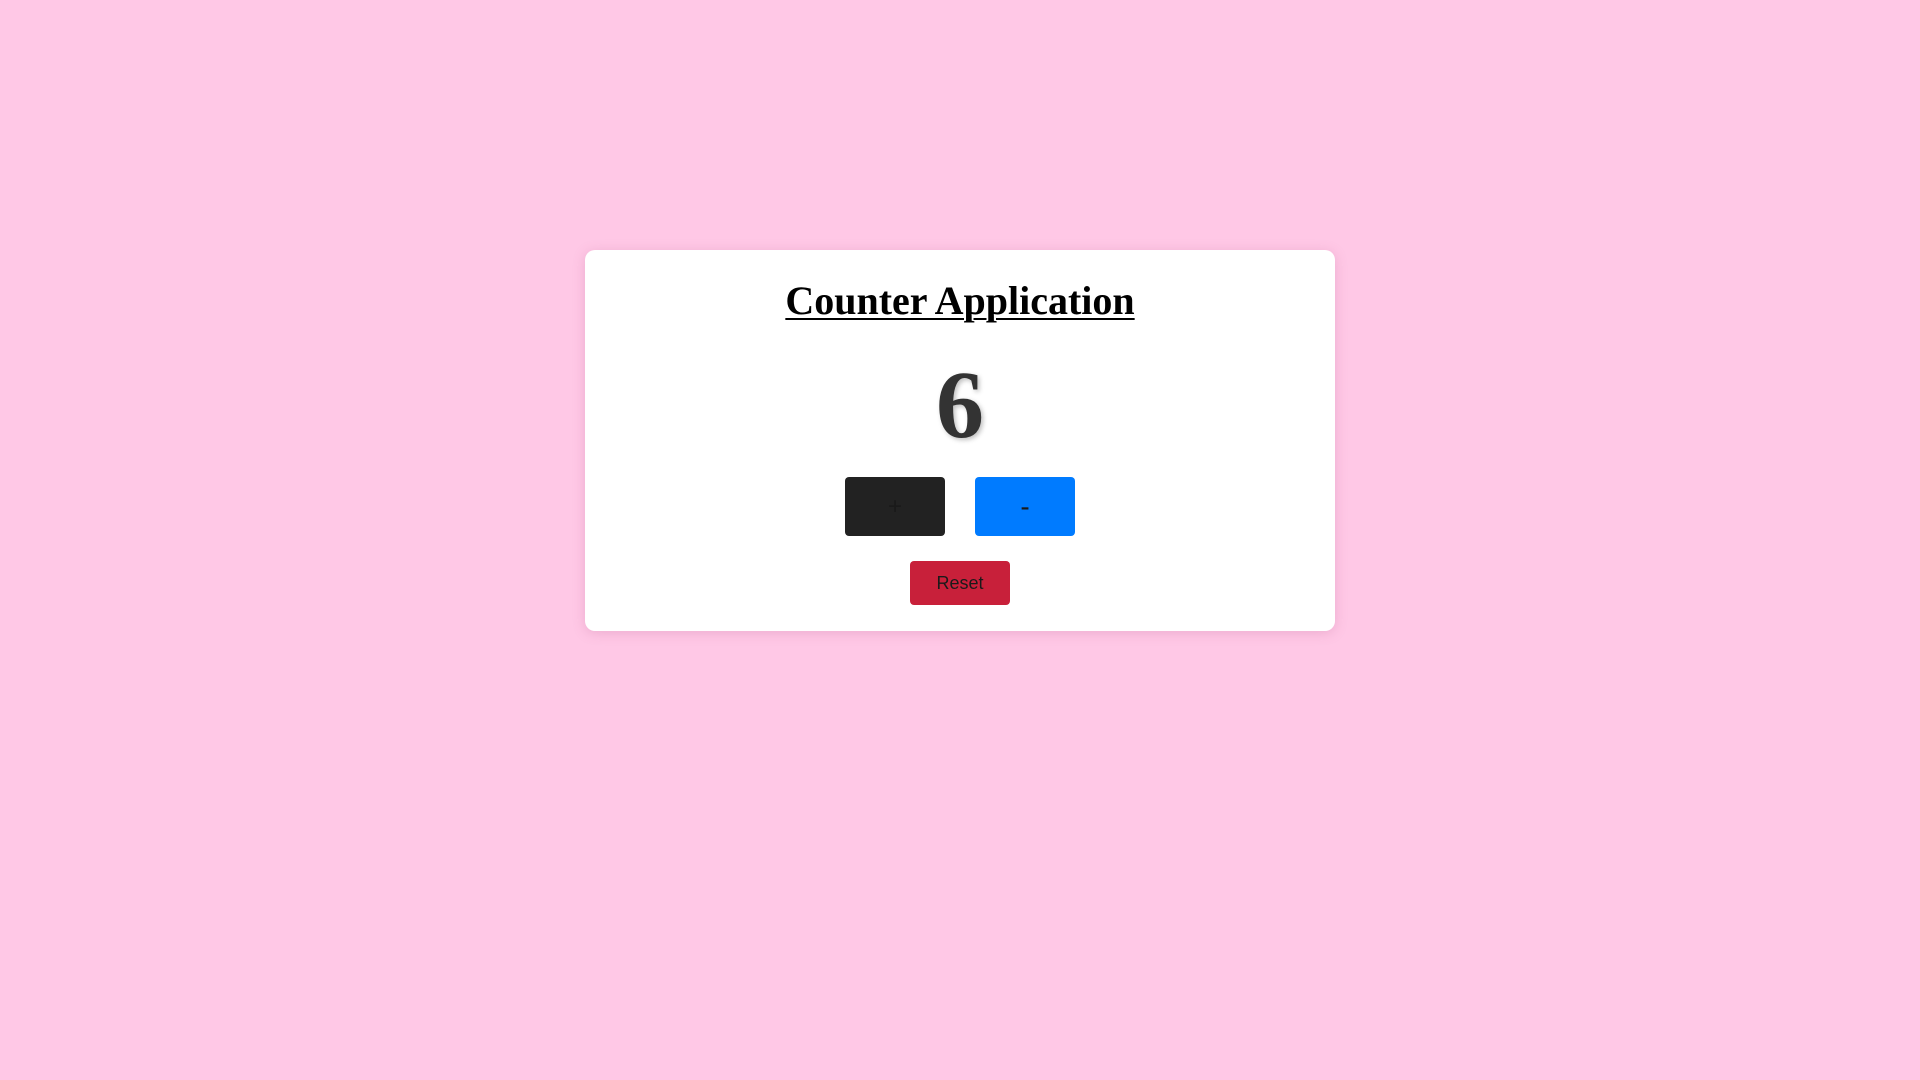 The height and width of the screenshot is (1080, 1920). What do you see at coordinates (1025, 506) in the screenshot?
I see `decrement-button: -` at bounding box center [1025, 506].